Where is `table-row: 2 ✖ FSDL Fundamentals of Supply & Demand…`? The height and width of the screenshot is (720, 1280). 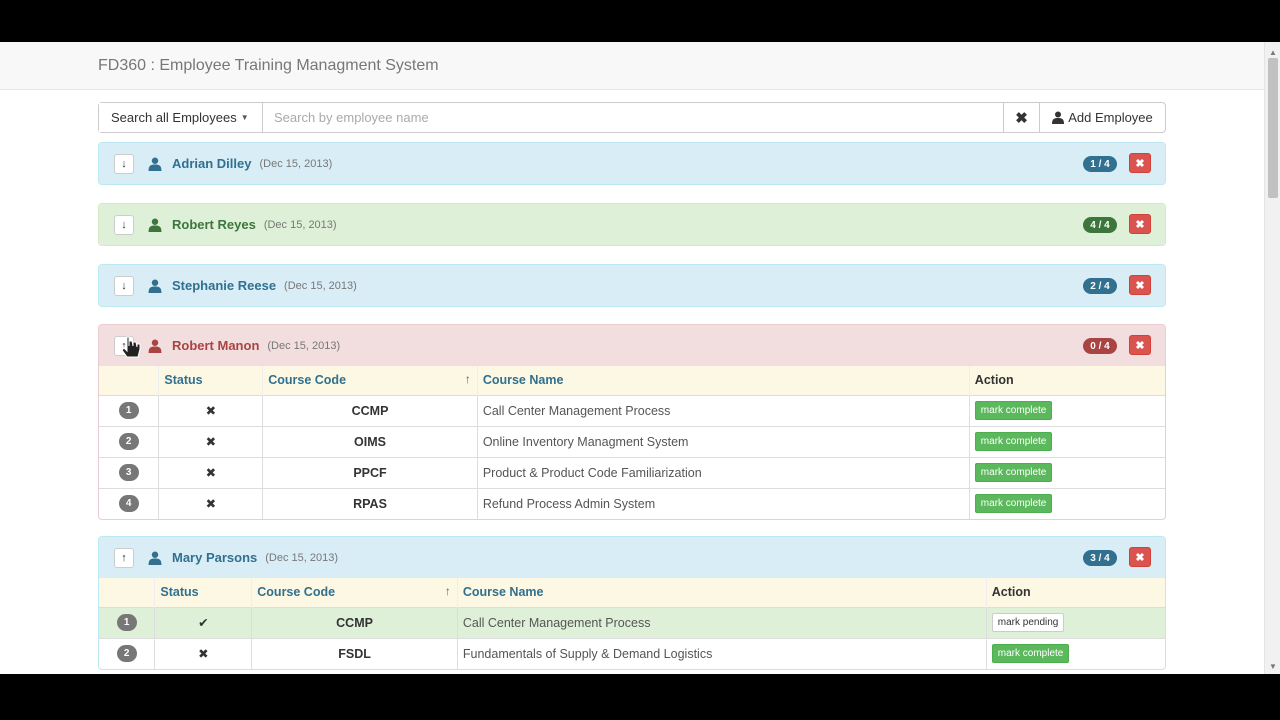
table-row: 2 ✖ FSDL Fundamentals of Supply & Demand… is located at coordinates (632, 653).